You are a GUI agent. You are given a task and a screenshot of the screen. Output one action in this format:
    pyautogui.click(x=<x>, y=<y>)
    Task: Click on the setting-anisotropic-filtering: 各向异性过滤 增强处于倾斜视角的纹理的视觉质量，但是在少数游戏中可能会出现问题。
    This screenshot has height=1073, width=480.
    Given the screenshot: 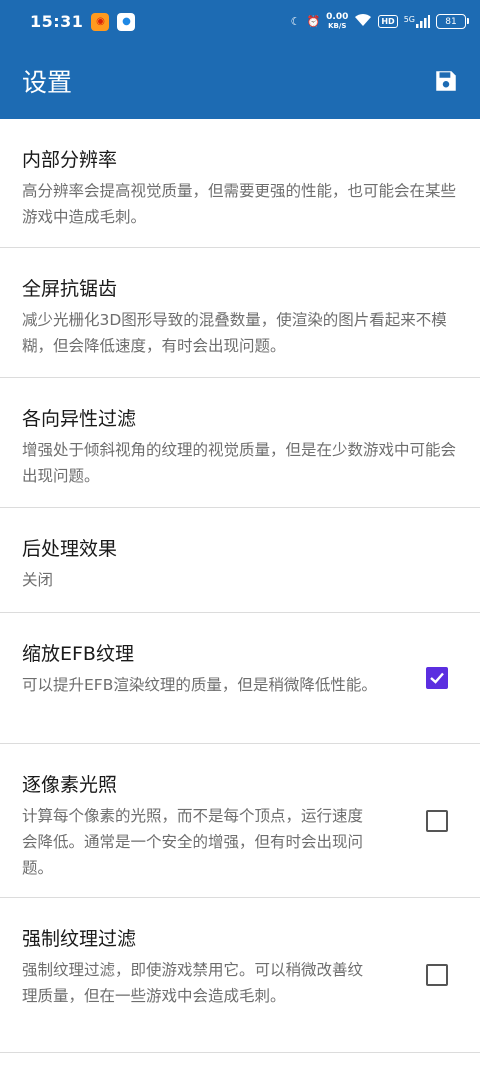 What is the action you would take?
    pyautogui.click(x=240, y=443)
    